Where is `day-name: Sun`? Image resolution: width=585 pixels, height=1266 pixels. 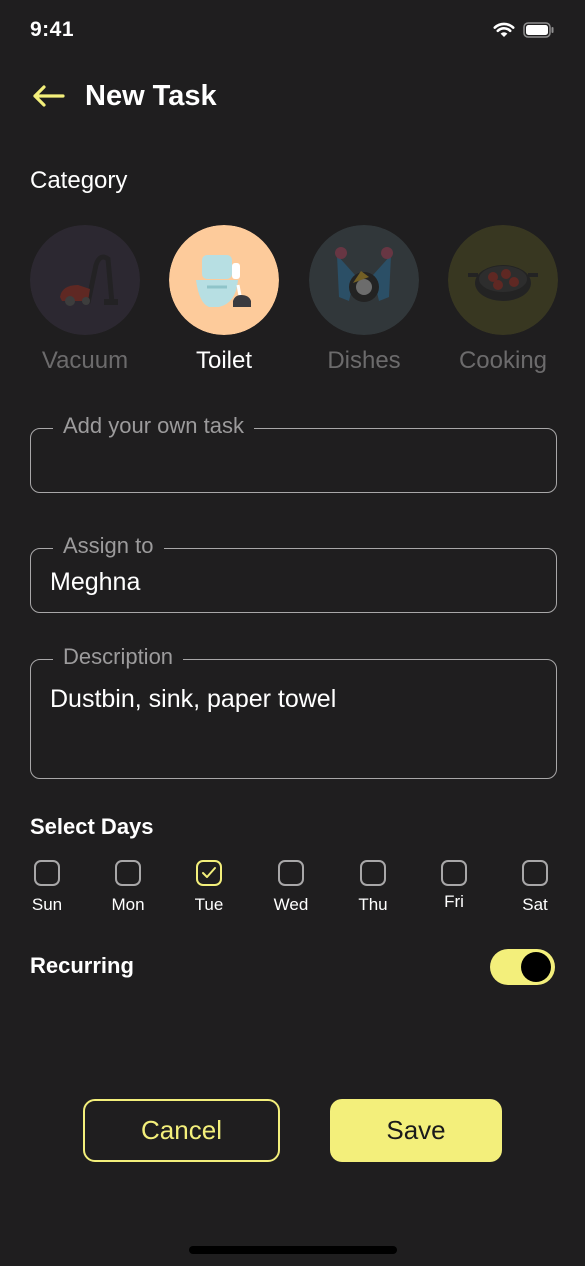 day-name: Sun is located at coordinates (47, 904).